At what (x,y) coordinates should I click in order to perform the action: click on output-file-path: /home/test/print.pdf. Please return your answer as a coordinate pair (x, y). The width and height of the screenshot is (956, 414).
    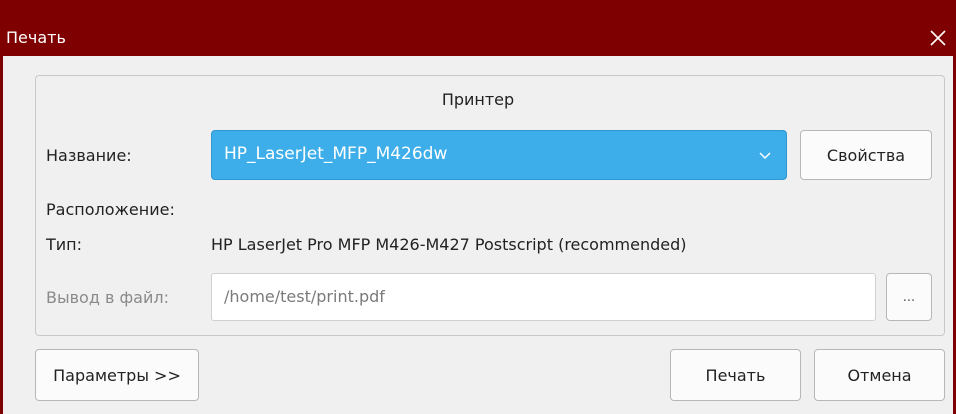
    Looking at the image, I should click on (304, 296).